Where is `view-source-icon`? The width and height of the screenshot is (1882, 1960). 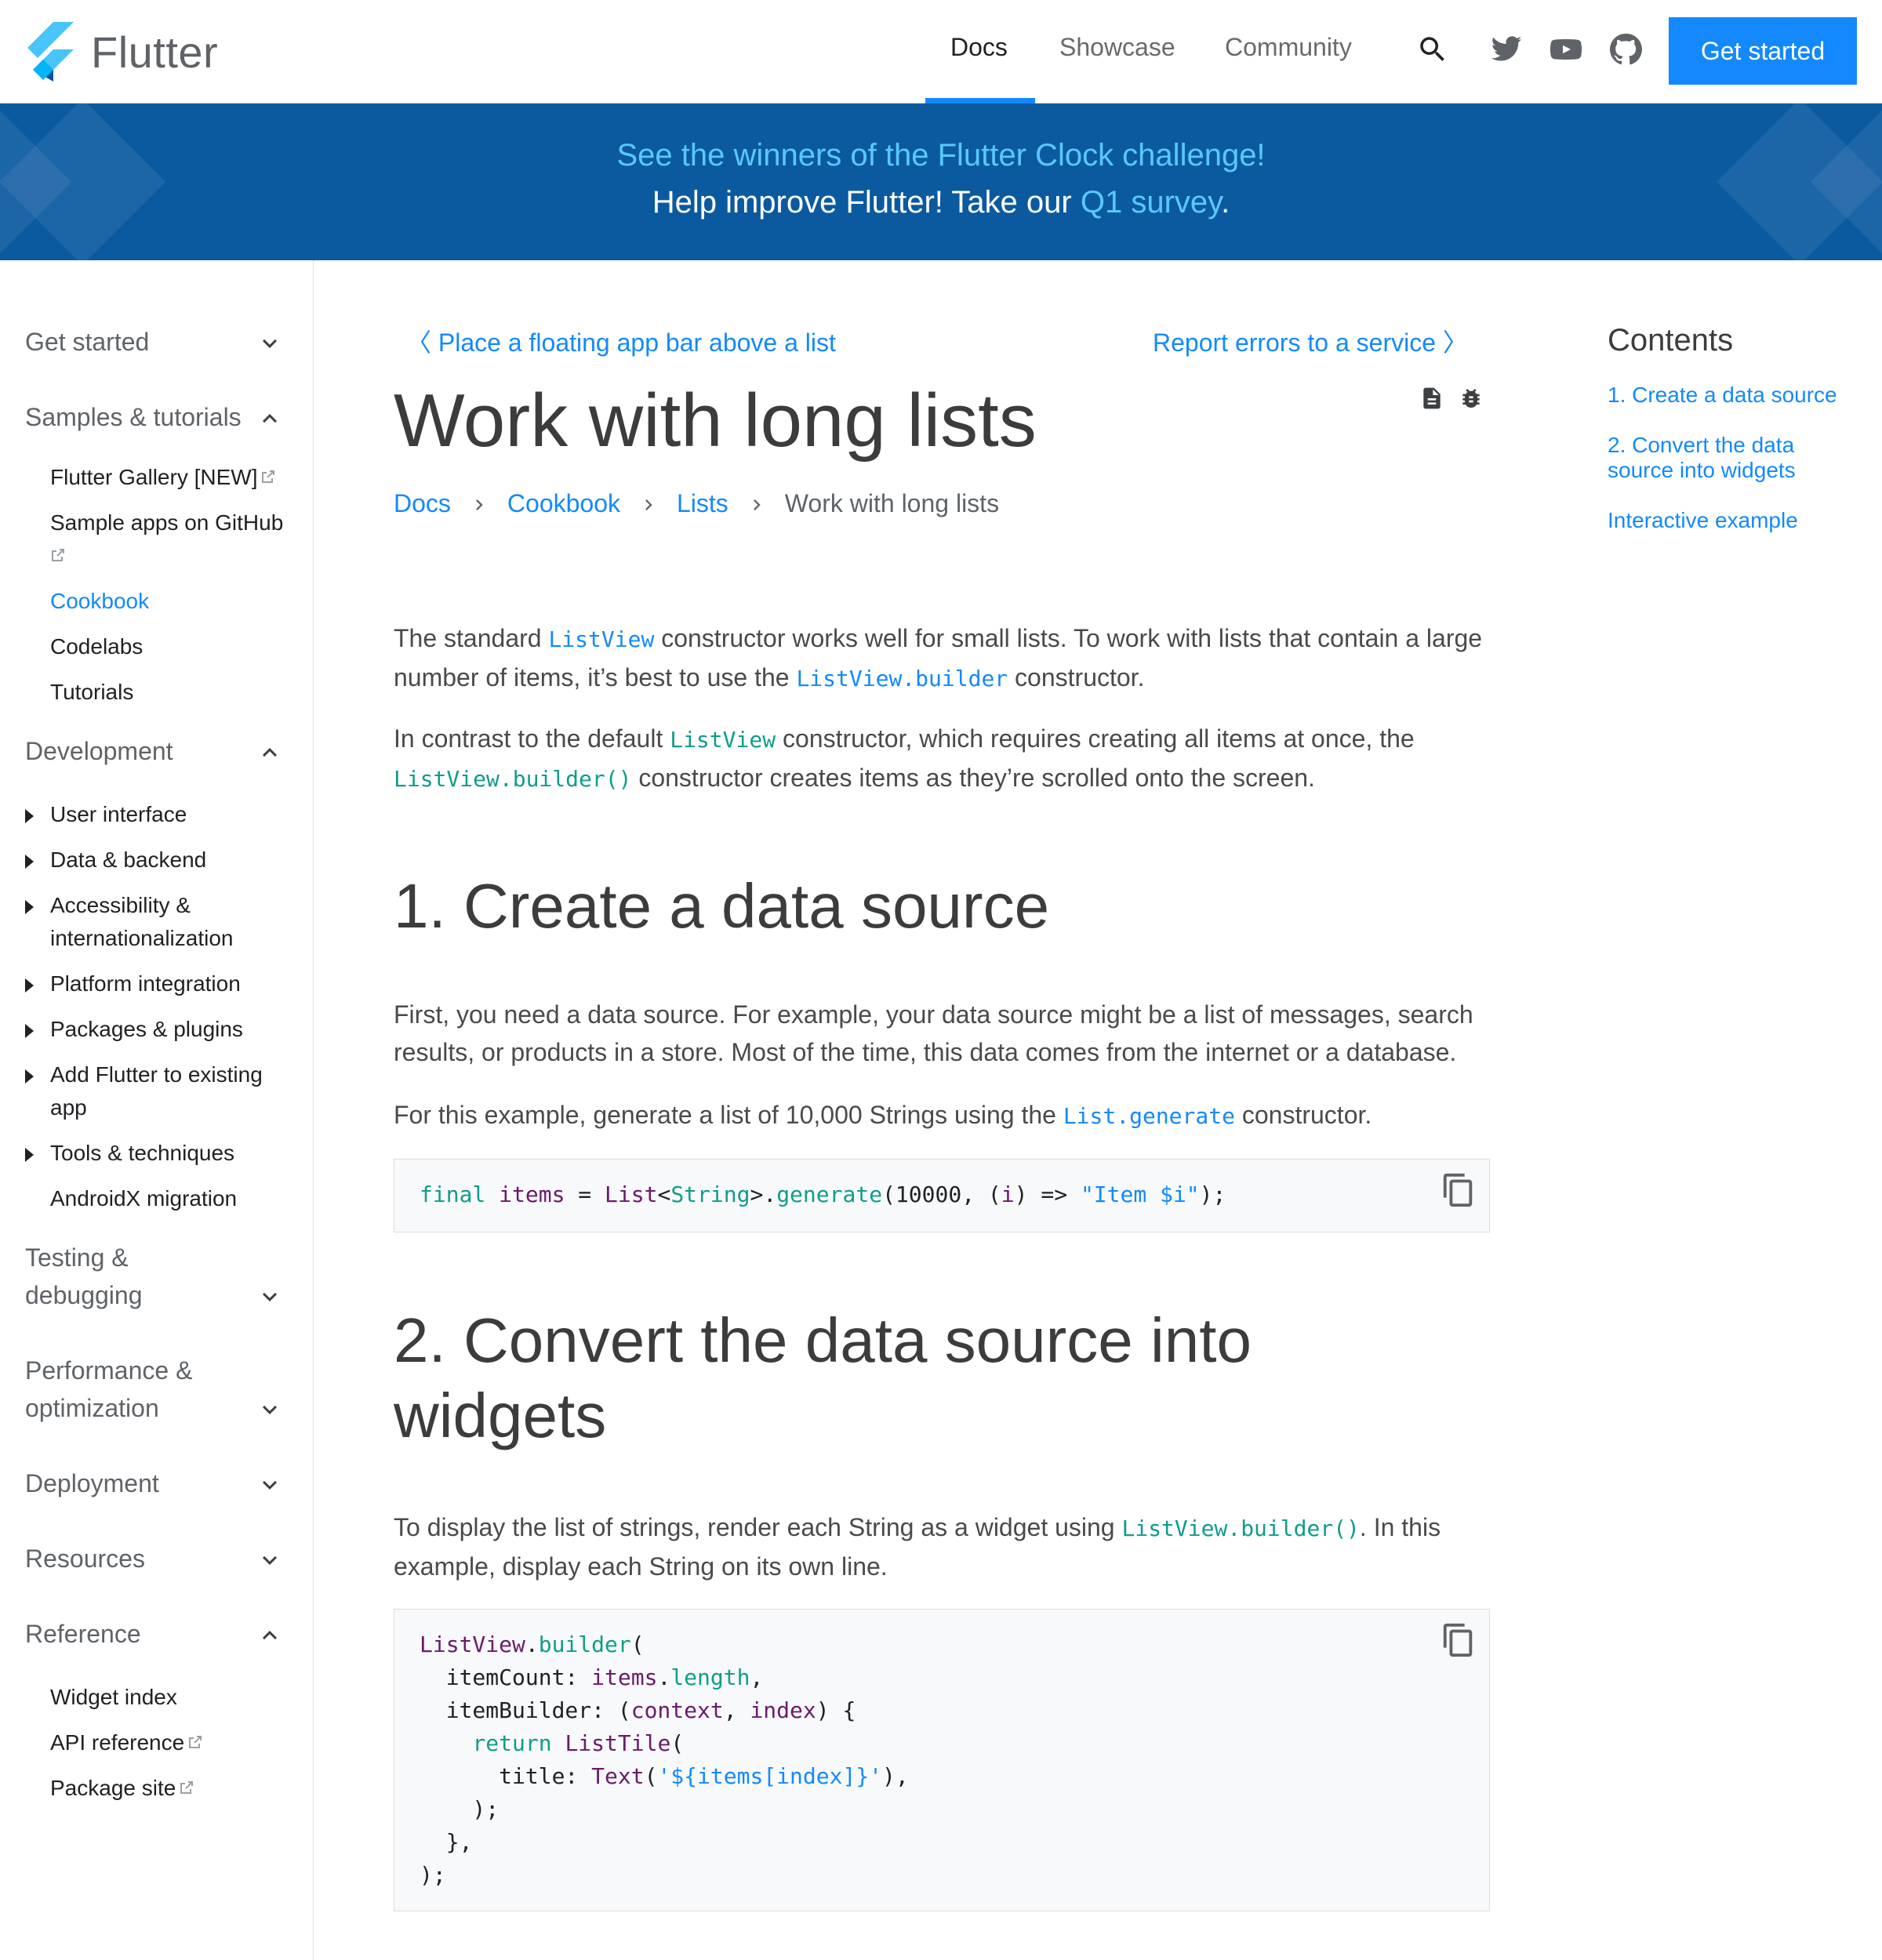 view-source-icon is located at coordinates (1431, 398).